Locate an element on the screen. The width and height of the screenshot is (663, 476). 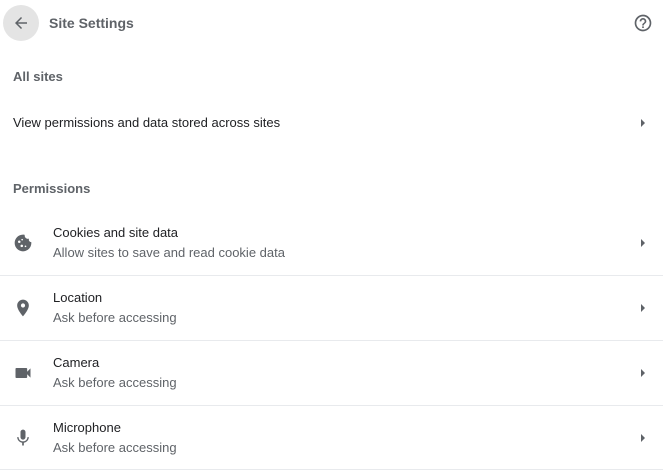
permission-row-location: Location Ask before accessing is located at coordinates (331, 307).